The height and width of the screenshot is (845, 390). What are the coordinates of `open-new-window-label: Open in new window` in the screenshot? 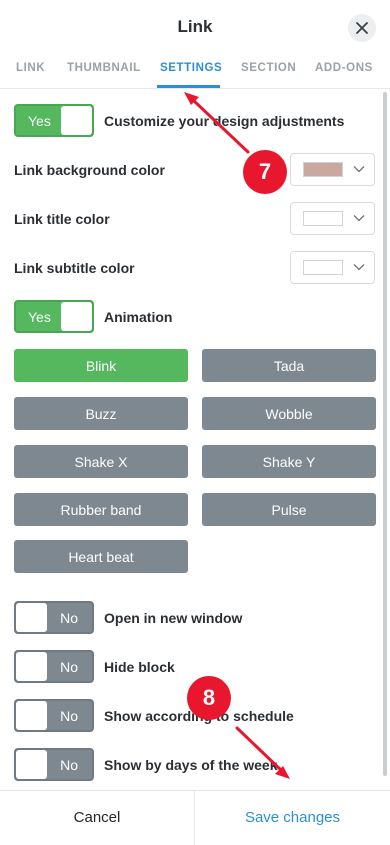 It's located at (173, 618).